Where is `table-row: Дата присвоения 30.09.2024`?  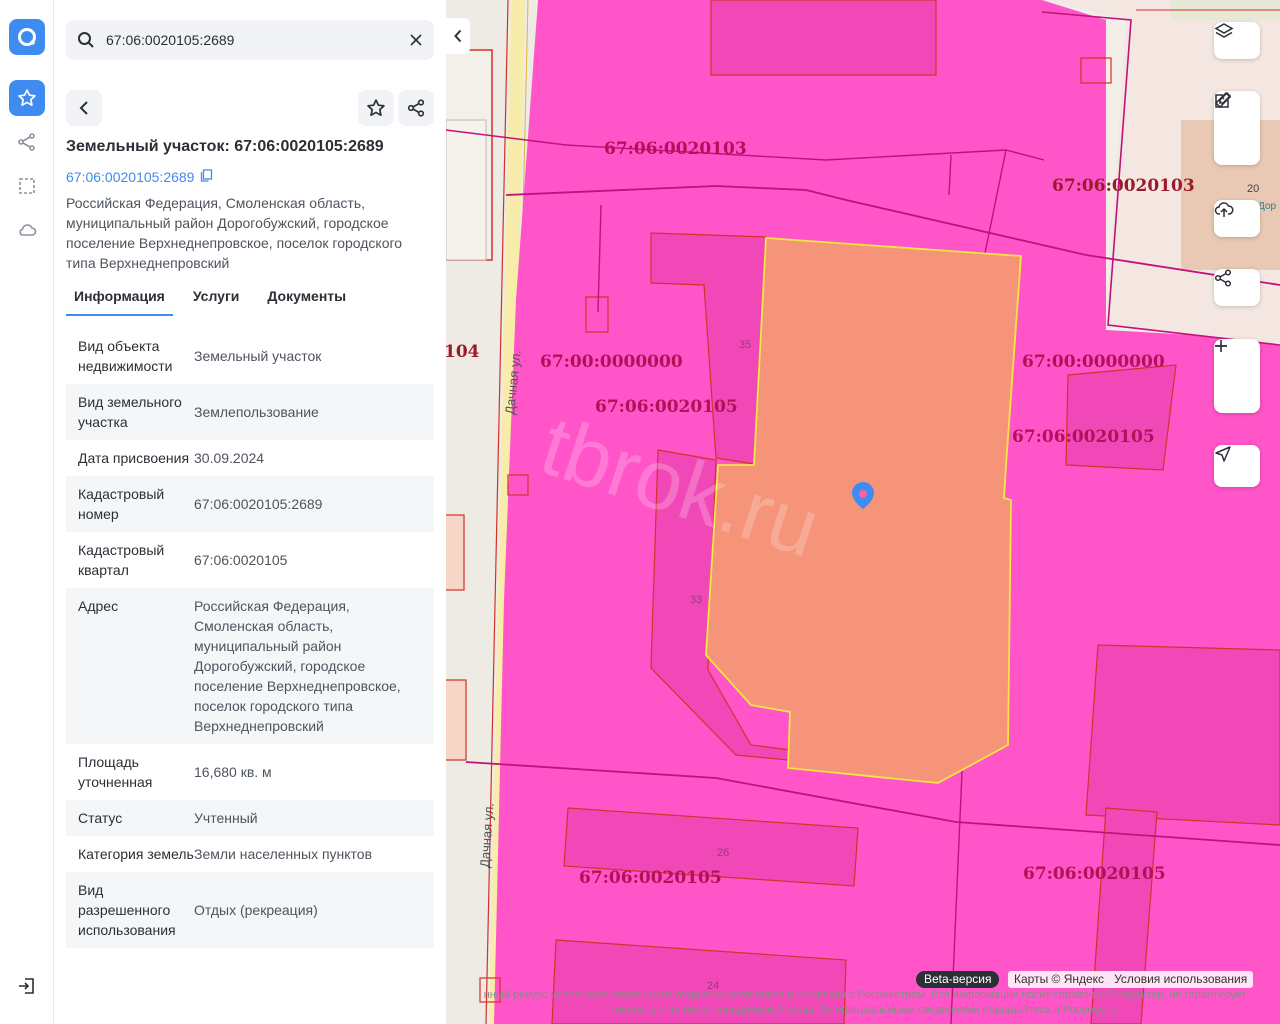
table-row: Дата присвоения 30.09.2024 is located at coordinates (250, 458).